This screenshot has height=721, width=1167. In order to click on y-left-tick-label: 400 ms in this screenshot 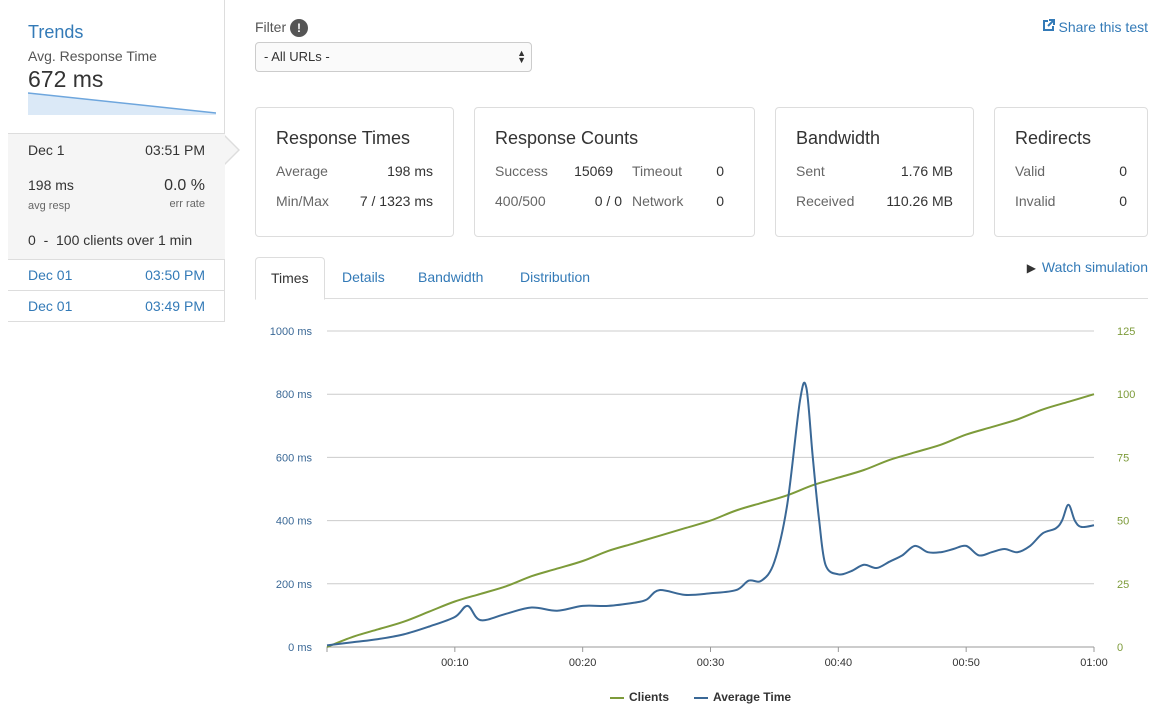, I will do `click(294, 522)`.